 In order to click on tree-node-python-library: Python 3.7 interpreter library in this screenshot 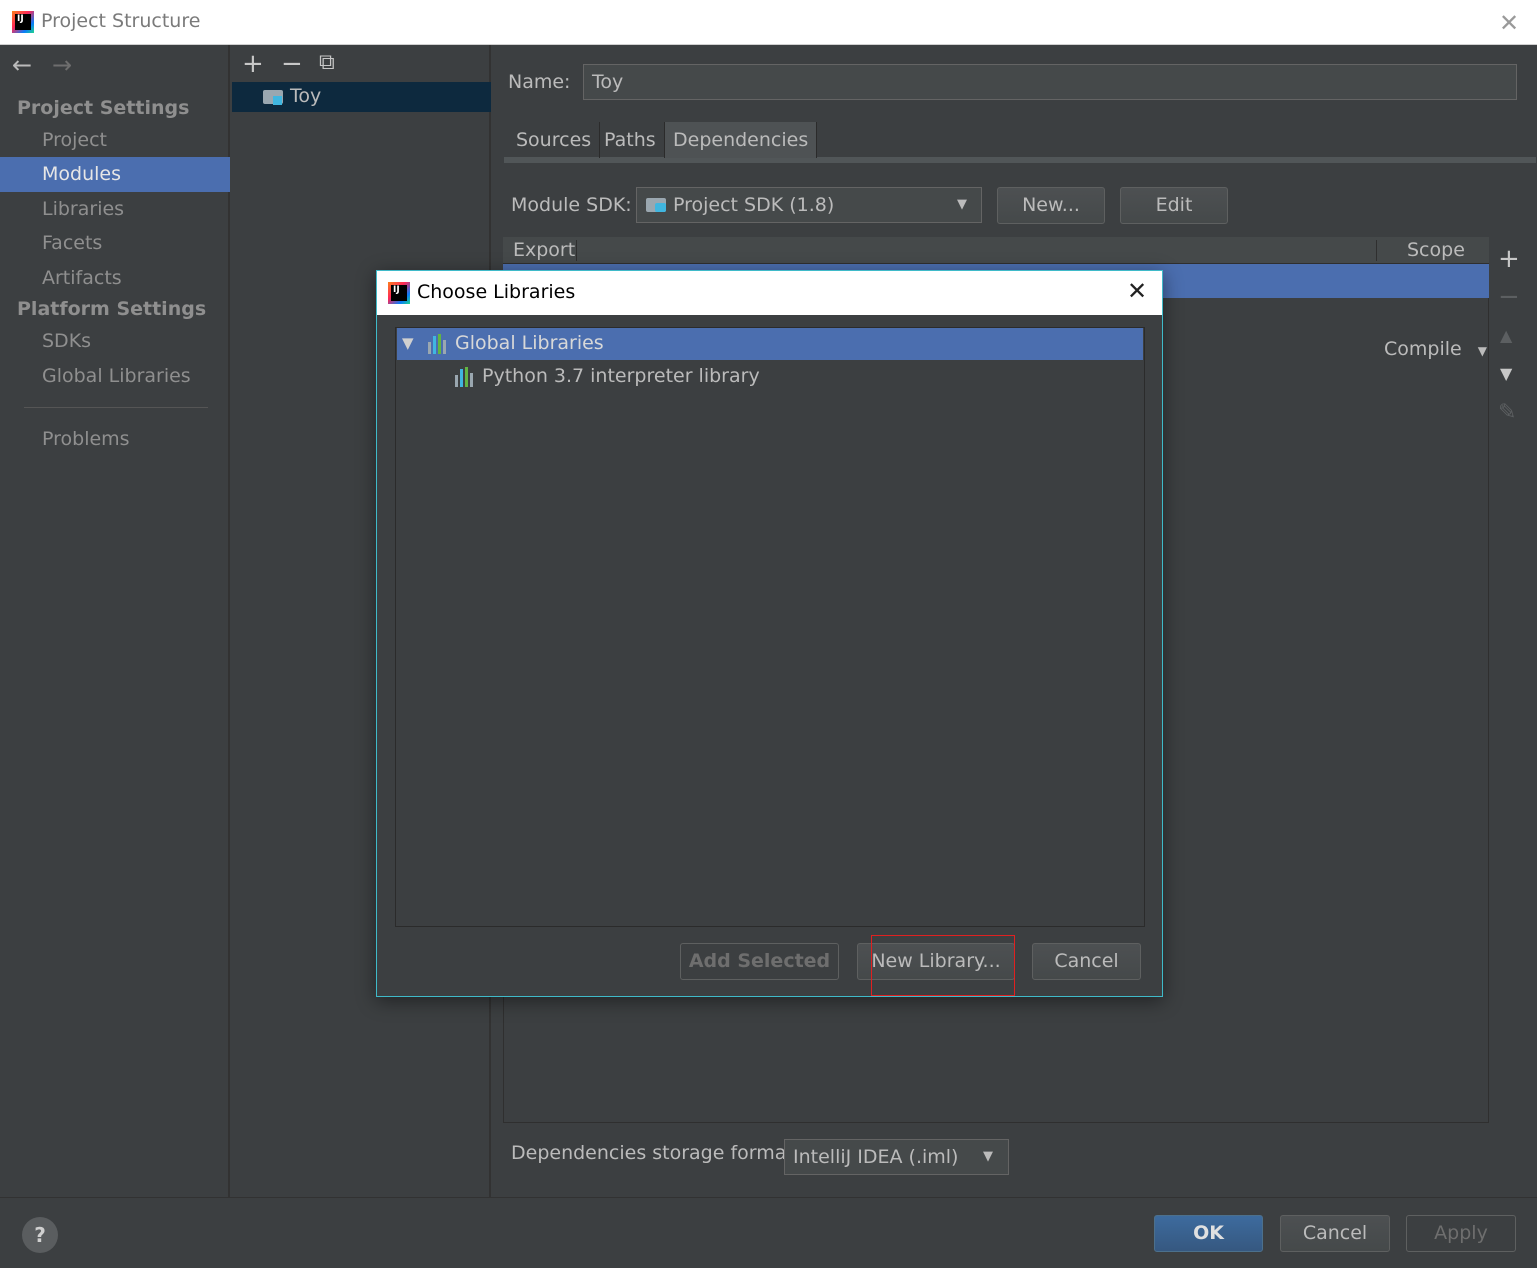, I will do `click(795, 377)`.